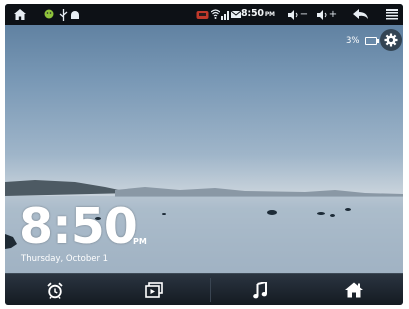 This screenshot has width=409, height=309. What do you see at coordinates (65, 259) in the screenshot?
I see `clock-date: Thursday, October 1` at bounding box center [65, 259].